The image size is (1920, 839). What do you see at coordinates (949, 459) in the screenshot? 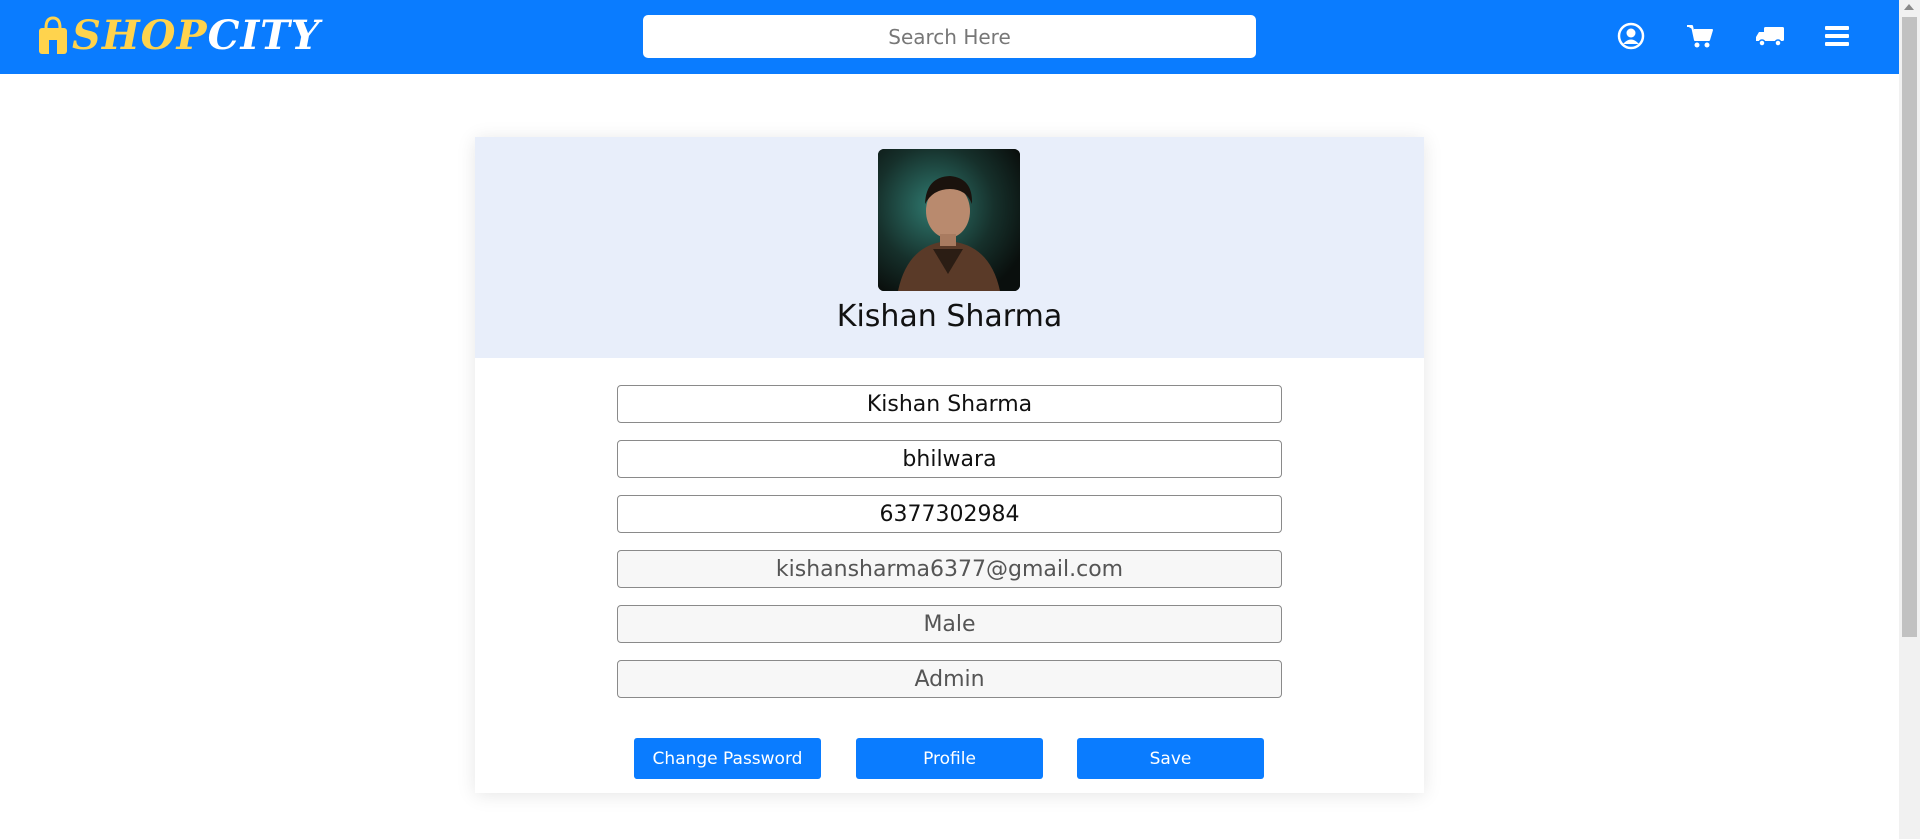
I see `city-field` at bounding box center [949, 459].